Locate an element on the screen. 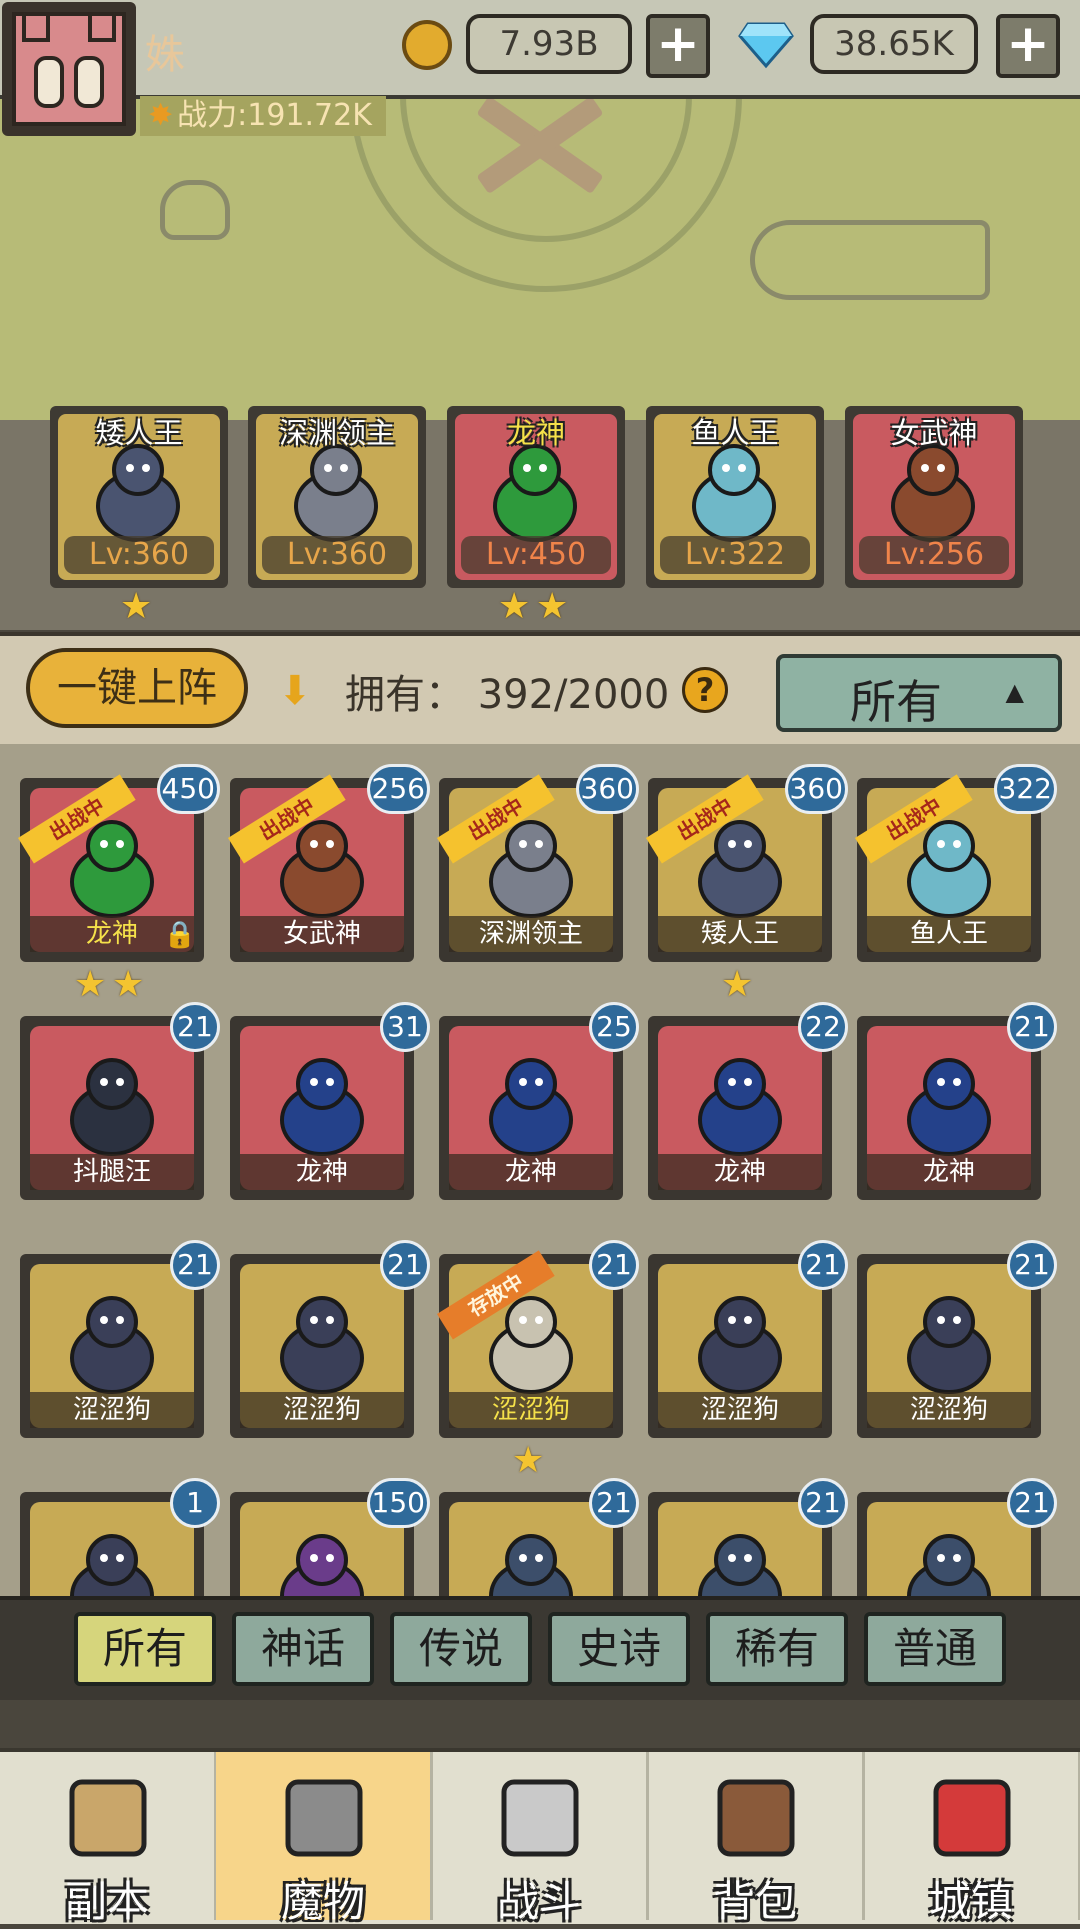  diamond-icon is located at coordinates (766, 45).